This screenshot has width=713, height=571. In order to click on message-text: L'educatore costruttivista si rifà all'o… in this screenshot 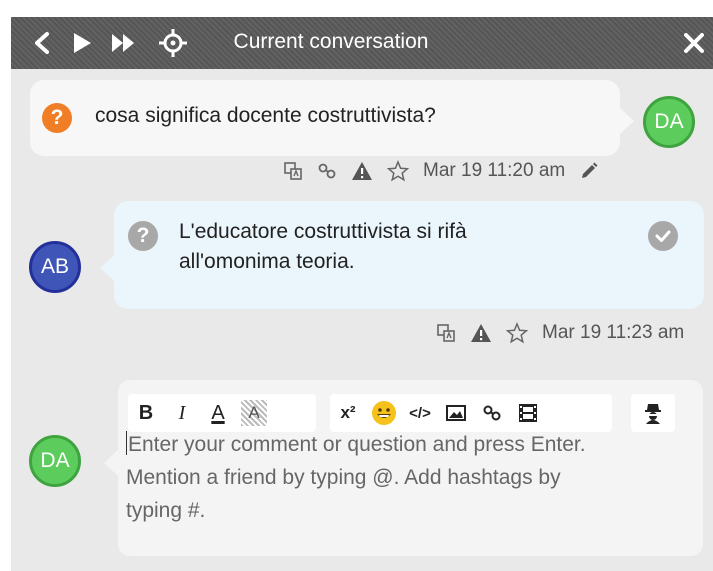, I will do `click(323, 246)`.